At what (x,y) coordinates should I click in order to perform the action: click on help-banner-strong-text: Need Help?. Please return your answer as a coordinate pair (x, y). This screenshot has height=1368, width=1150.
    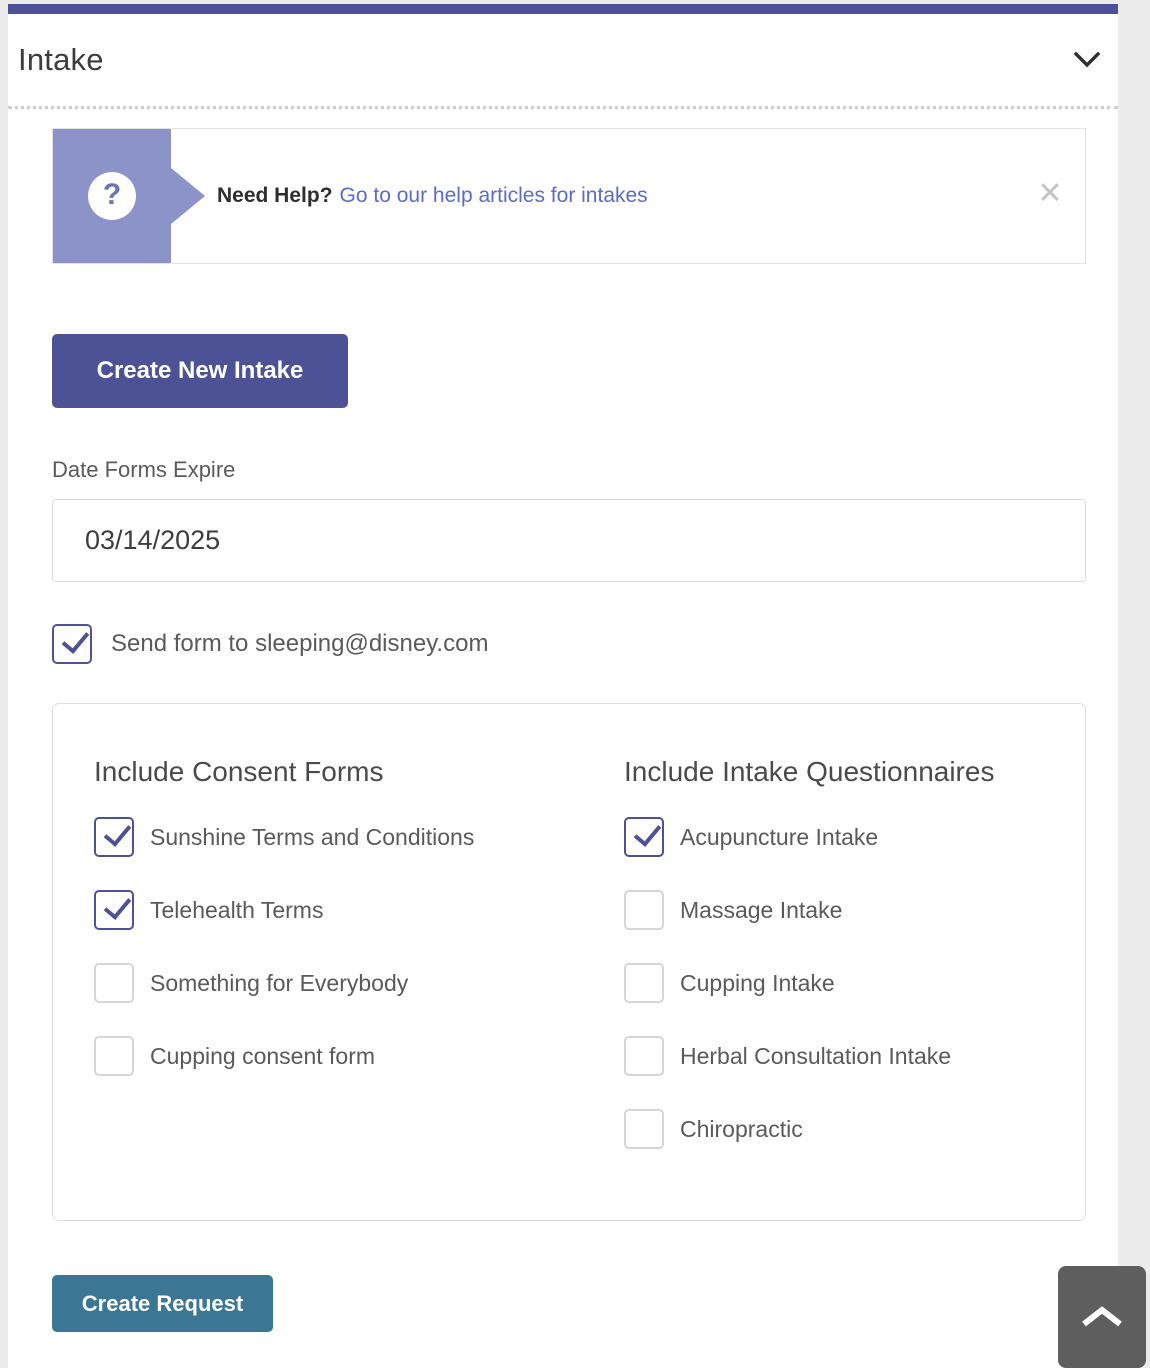
    Looking at the image, I should click on (275, 195).